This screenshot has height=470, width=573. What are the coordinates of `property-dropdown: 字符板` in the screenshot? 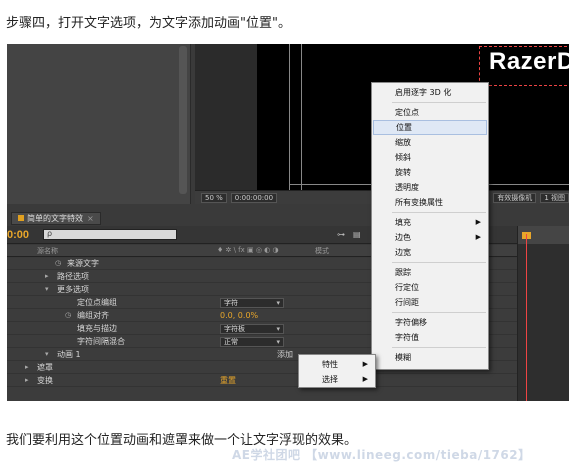 It's located at (252, 329).